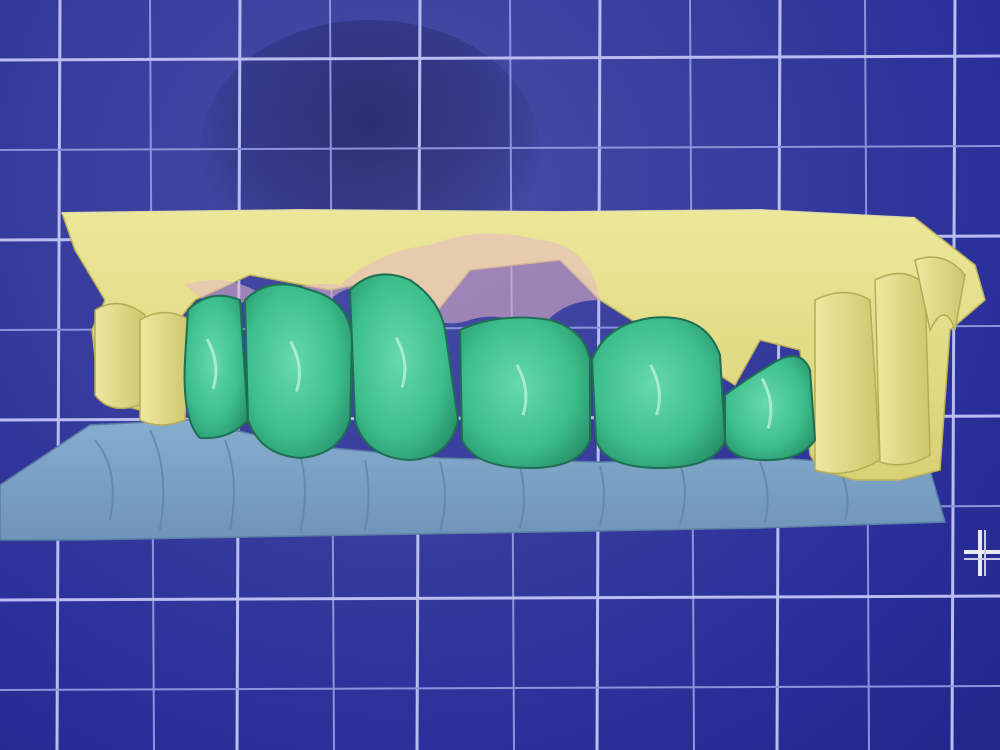 Image resolution: width=1000 pixels, height=750 pixels. Describe the element at coordinates (142, 364) in the screenshot. I see `left-posterior-teeth` at that location.